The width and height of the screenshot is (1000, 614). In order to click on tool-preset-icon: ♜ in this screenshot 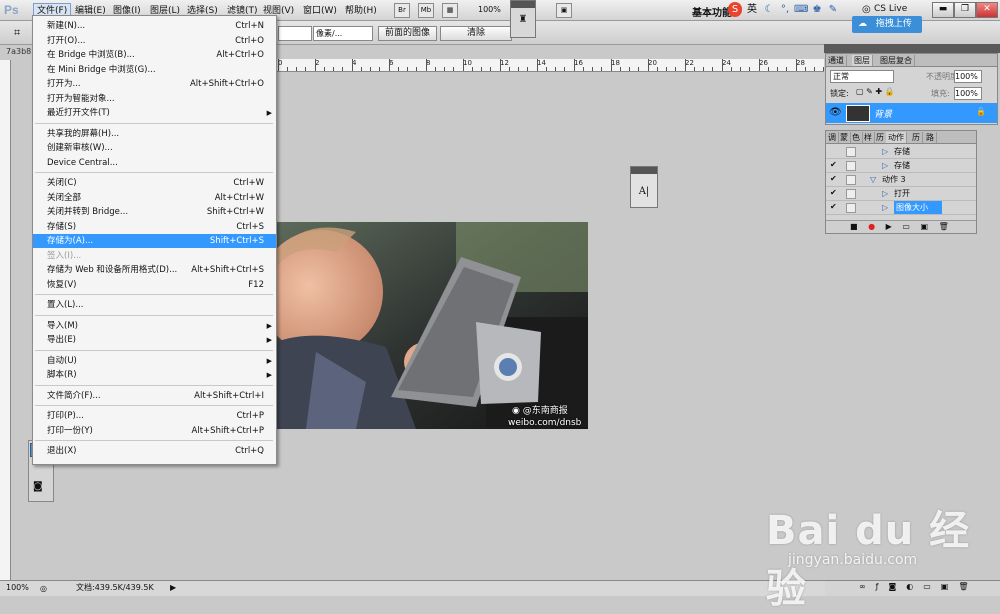, I will do `click(523, 19)`.